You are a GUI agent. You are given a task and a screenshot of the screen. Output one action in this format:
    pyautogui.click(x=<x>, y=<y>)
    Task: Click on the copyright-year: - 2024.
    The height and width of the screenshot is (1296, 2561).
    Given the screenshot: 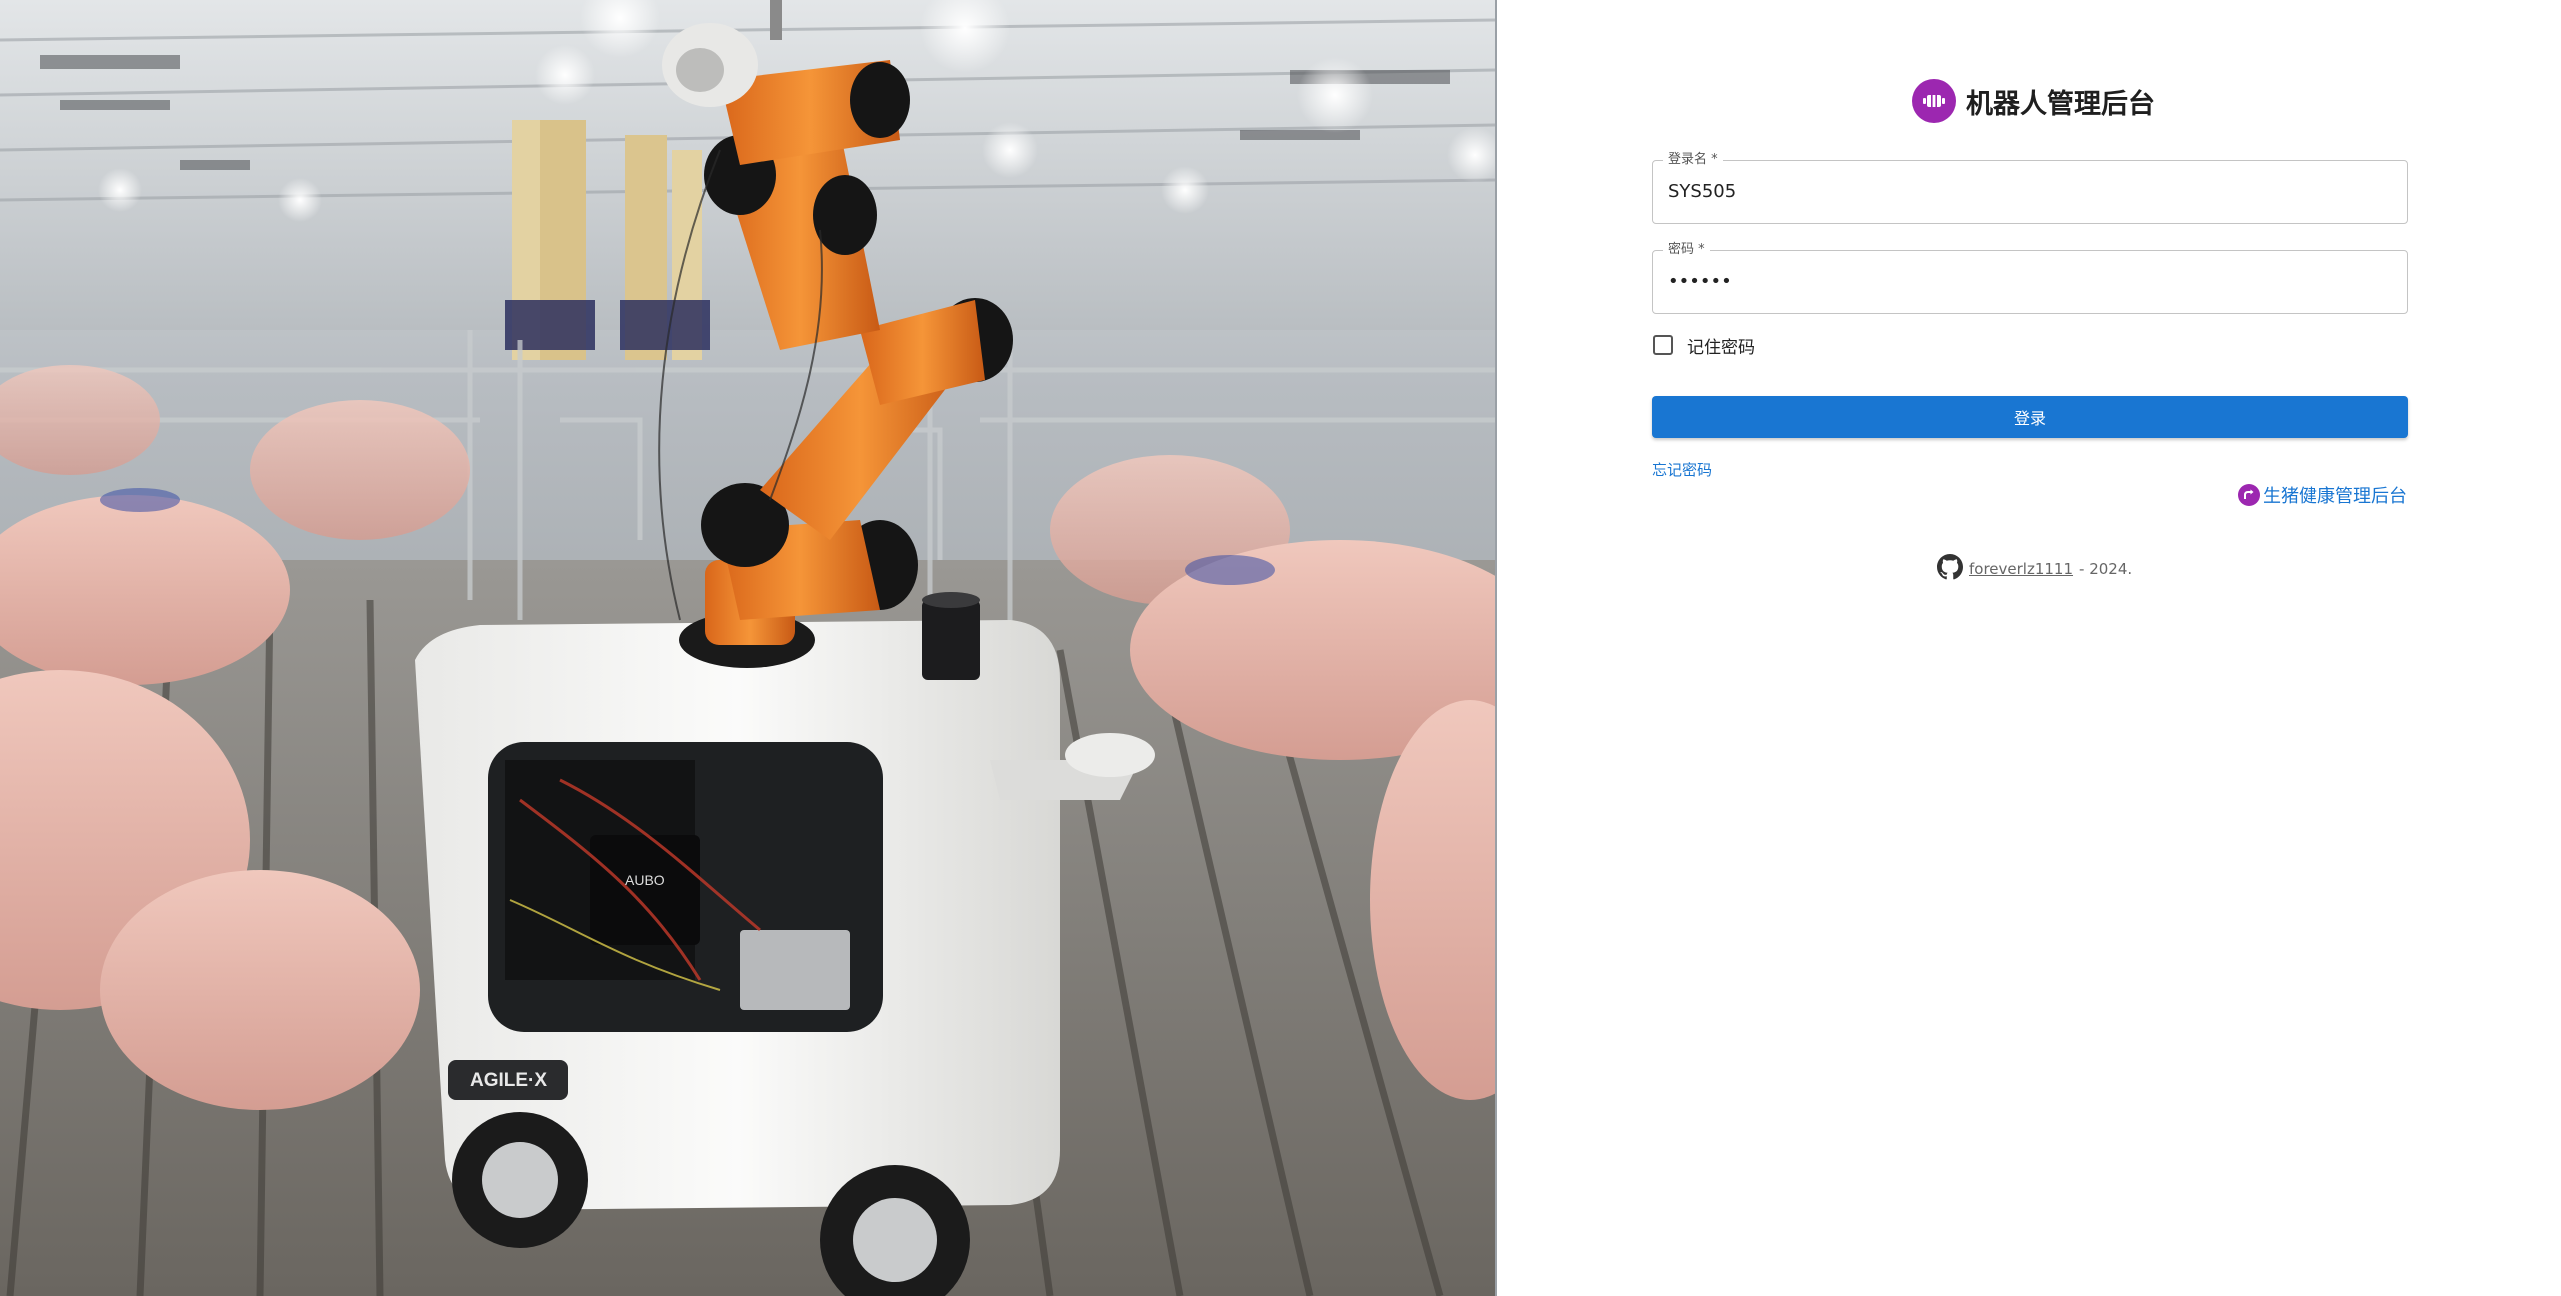 What is the action you would take?
    pyautogui.click(x=2106, y=569)
    